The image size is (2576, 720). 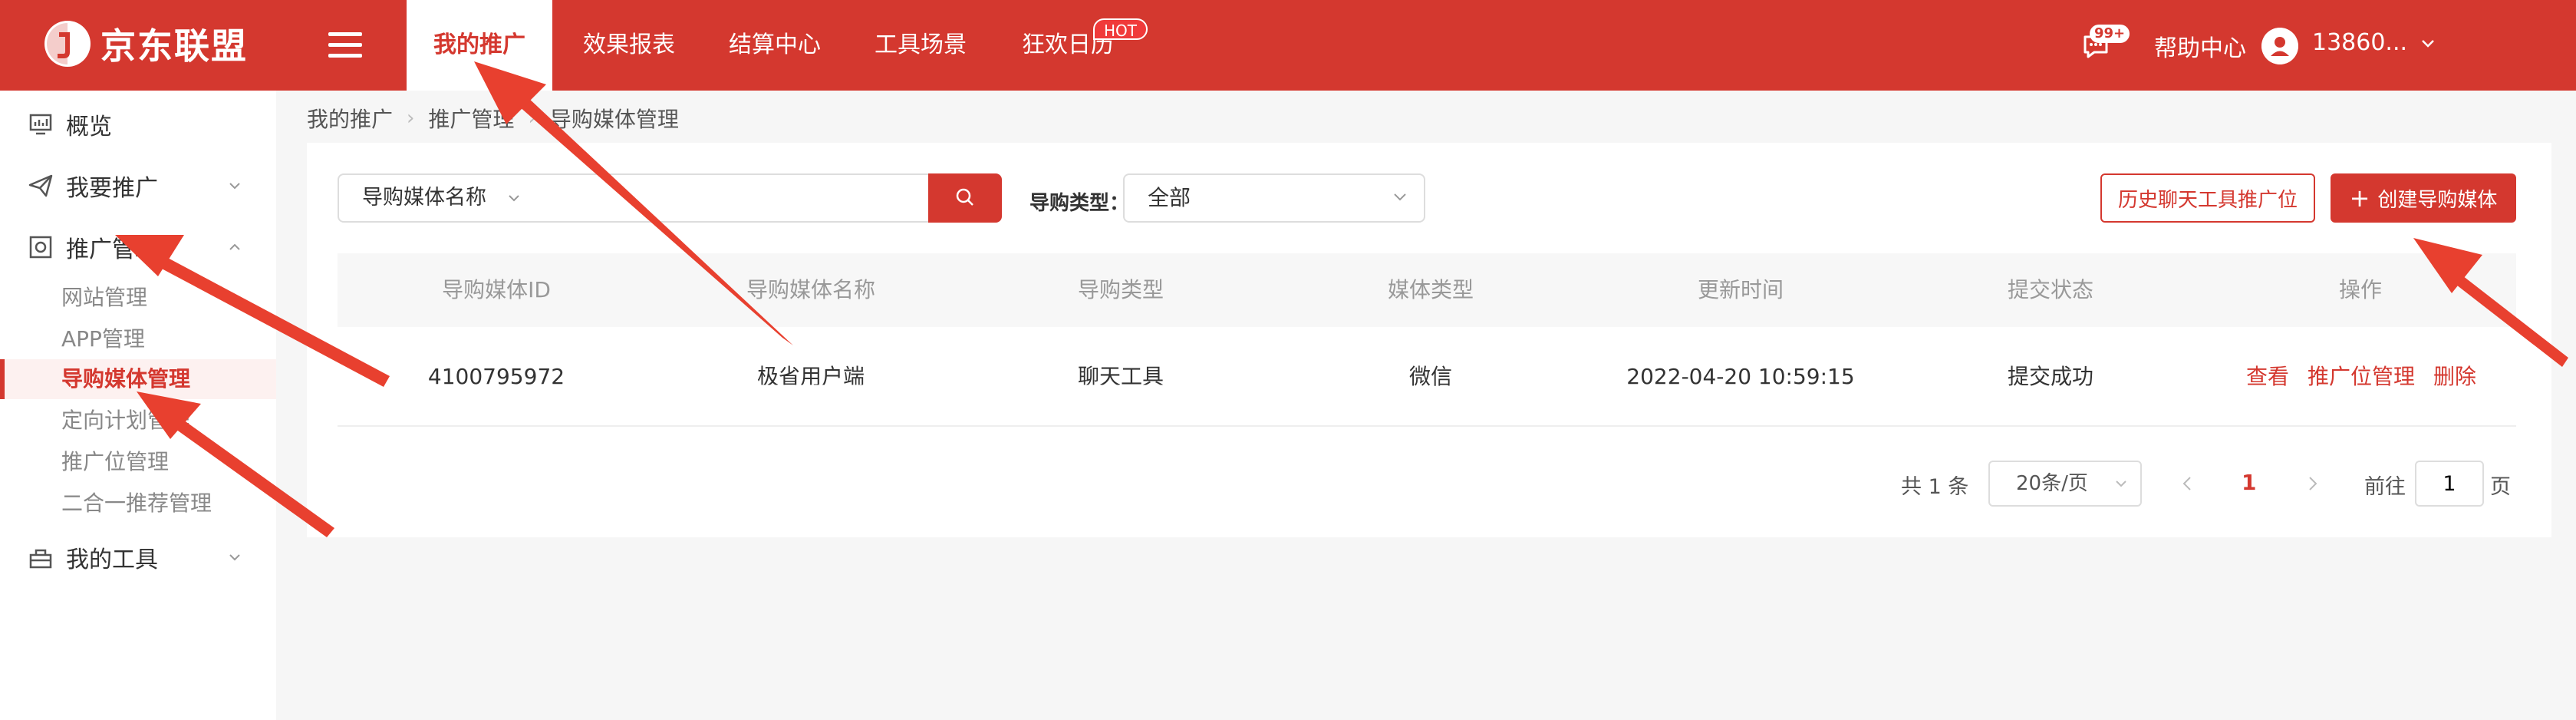 What do you see at coordinates (2050, 290) in the screenshot?
I see `column-header: 提交状态` at bounding box center [2050, 290].